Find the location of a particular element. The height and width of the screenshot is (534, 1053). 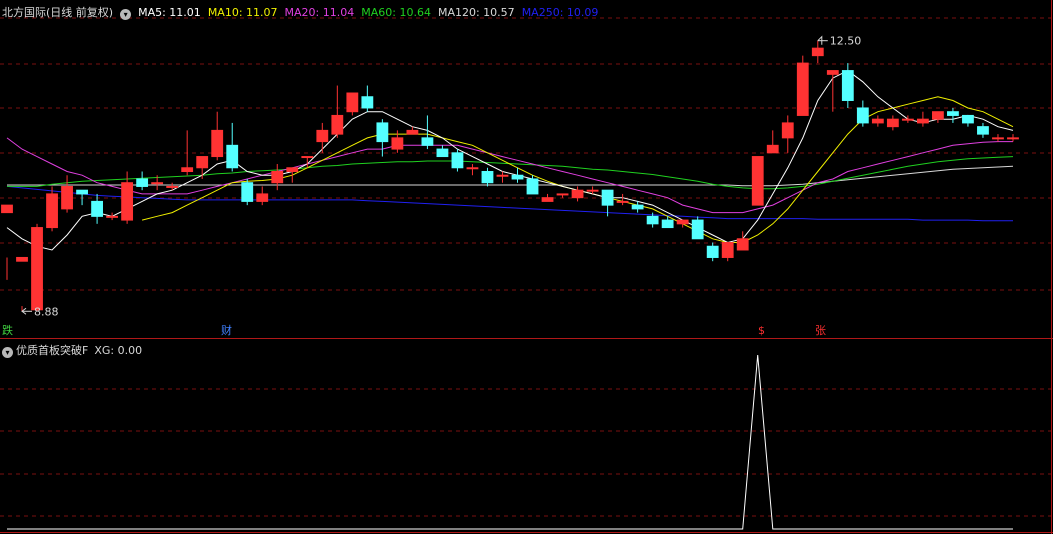

ma-indicator-0: MA5: 11.01 is located at coordinates (169, 12).